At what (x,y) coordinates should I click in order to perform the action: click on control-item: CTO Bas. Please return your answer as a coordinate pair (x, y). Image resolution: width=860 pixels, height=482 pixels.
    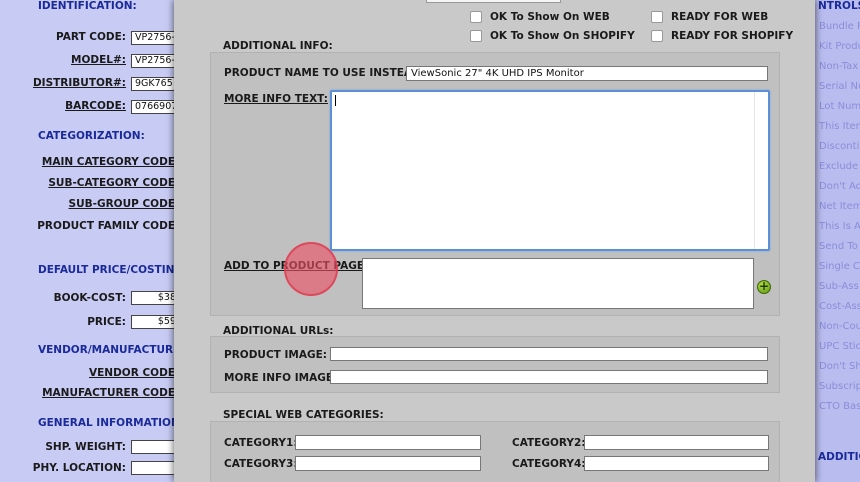
    Looking at the image, I should click on (839, 410).